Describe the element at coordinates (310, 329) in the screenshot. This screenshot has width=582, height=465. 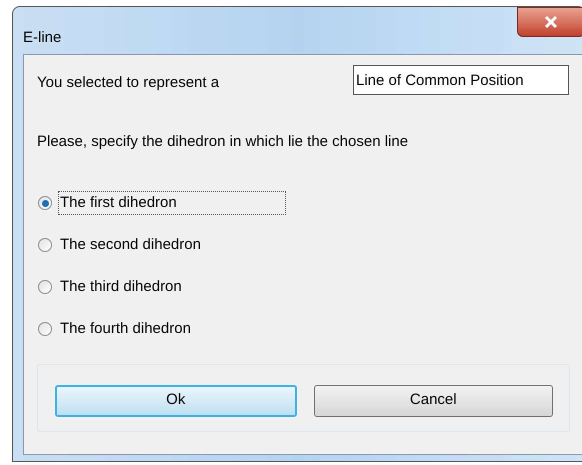
I see `radio-option: The fourth dihedron` at that location.